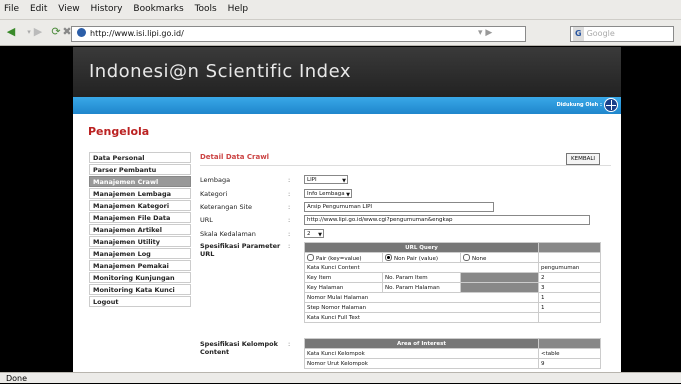  I want to click on spek-kelompok-label: Spesifikasi Kelompok Content, so click(239, 348).